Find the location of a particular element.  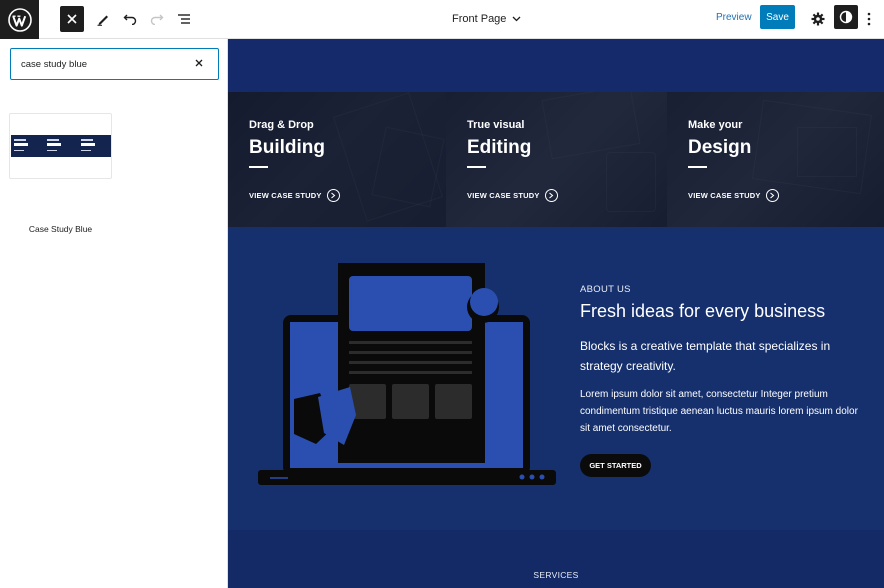

styles-button is located at coordinates (846, 17).